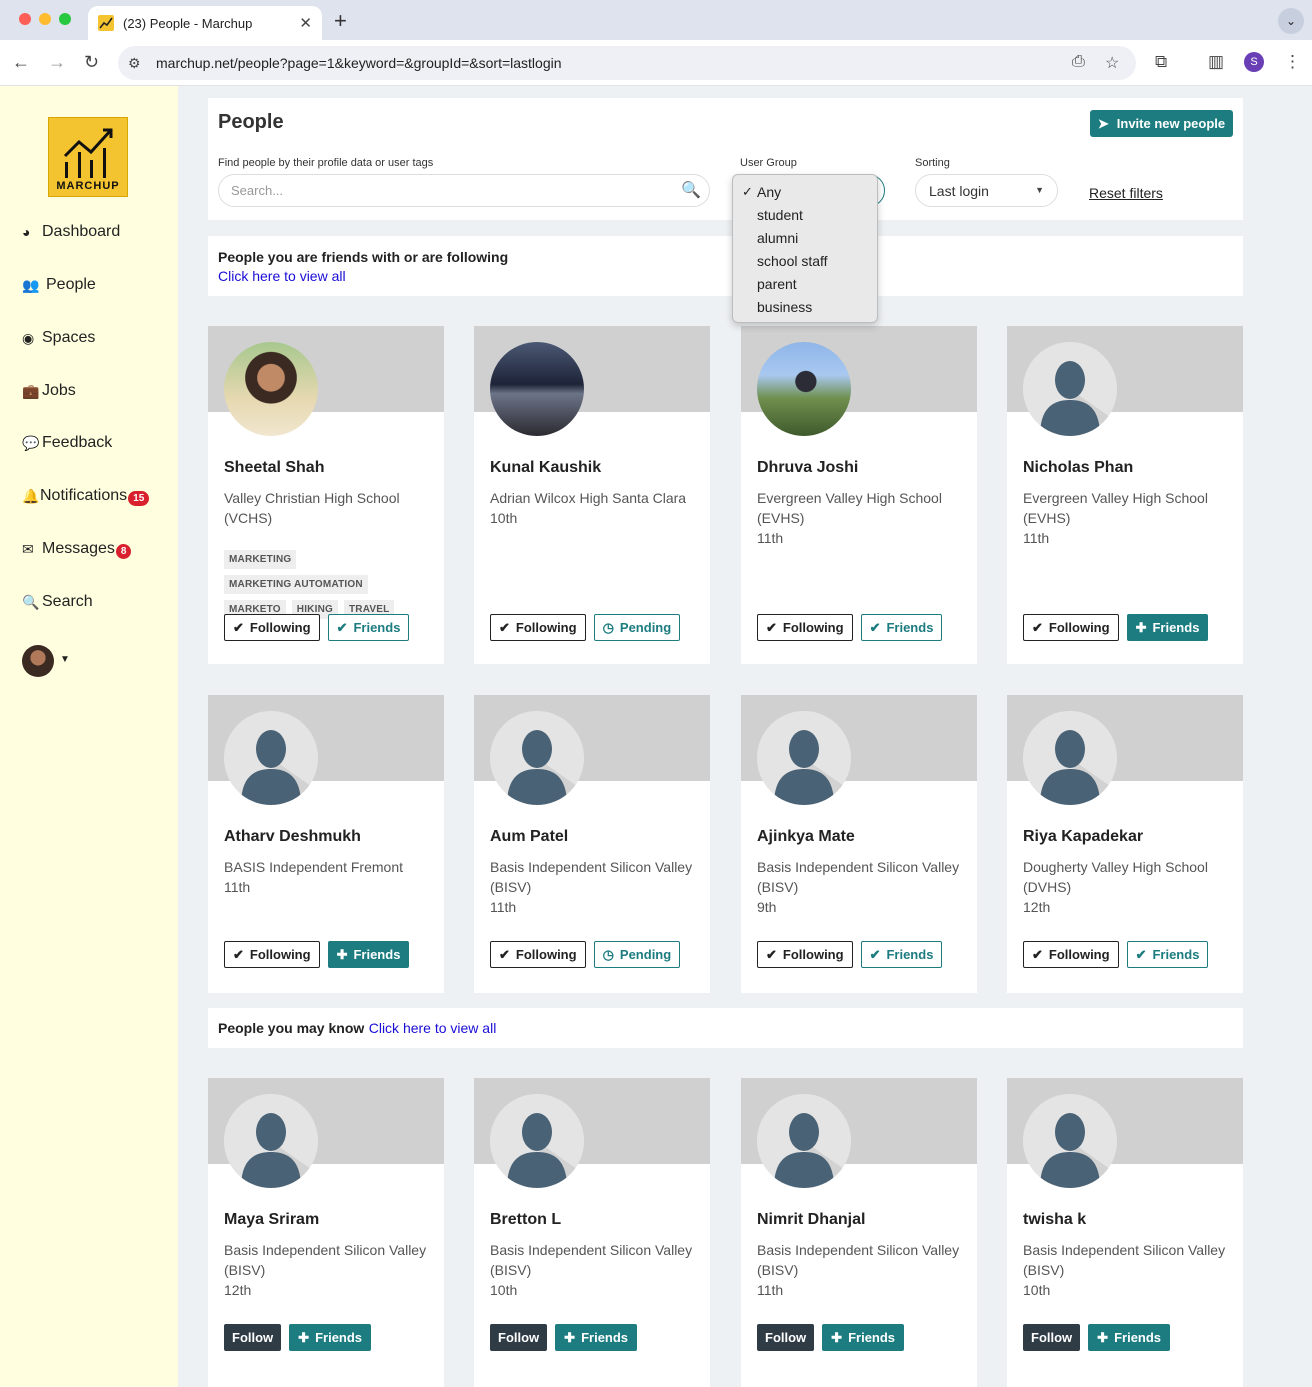 The height and width of the screenshot is (1387, 1312). I want to click on dropdown-option: school staff, so click(805, 260).